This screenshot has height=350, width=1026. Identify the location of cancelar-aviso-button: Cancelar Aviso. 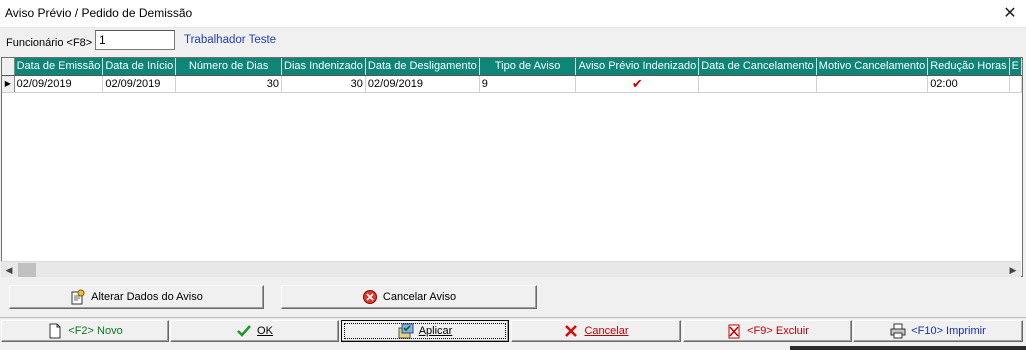
(409, 297).